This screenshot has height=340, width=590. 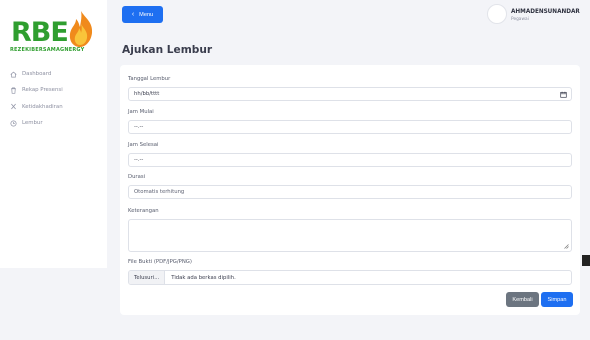 I want to click on menu-button: ‹ Menu, so click(x=142, y=14).